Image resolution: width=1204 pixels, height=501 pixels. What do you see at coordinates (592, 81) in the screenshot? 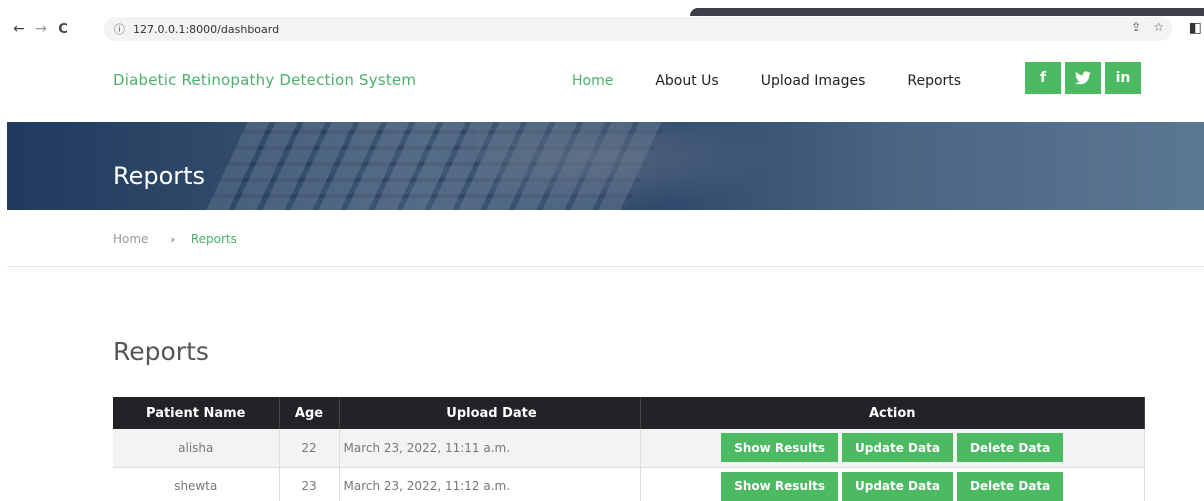
I see `nav-home: Home` at bounding box center [592, 81].